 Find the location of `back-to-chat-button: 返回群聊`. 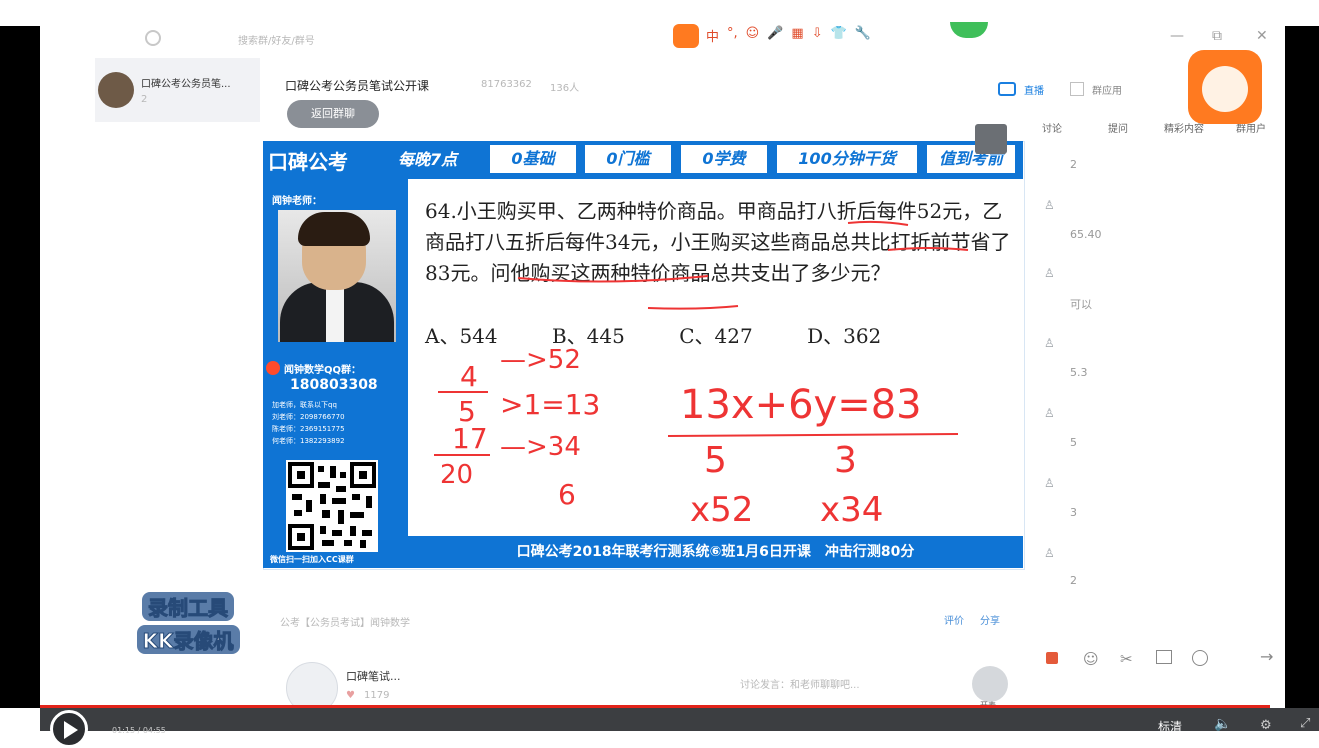

back-to-chat-button: 返回群聊 is located at coordinates (333, 114).